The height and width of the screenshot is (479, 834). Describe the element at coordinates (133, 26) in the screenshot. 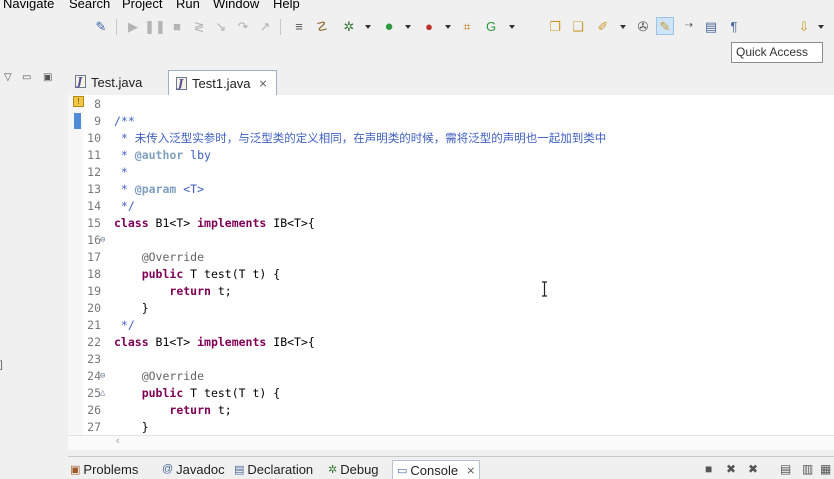

I see `resume-icon: ▶` at that location.